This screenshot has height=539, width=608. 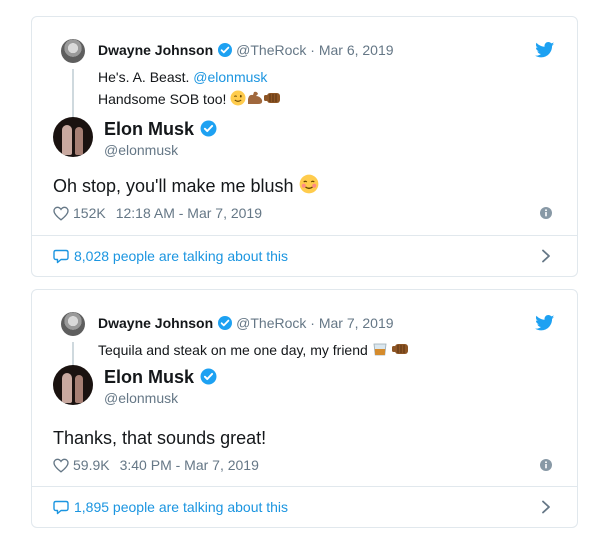 I want to click on talking-about-link: 8,028 people are talking about this, so click(x=170, y=256).